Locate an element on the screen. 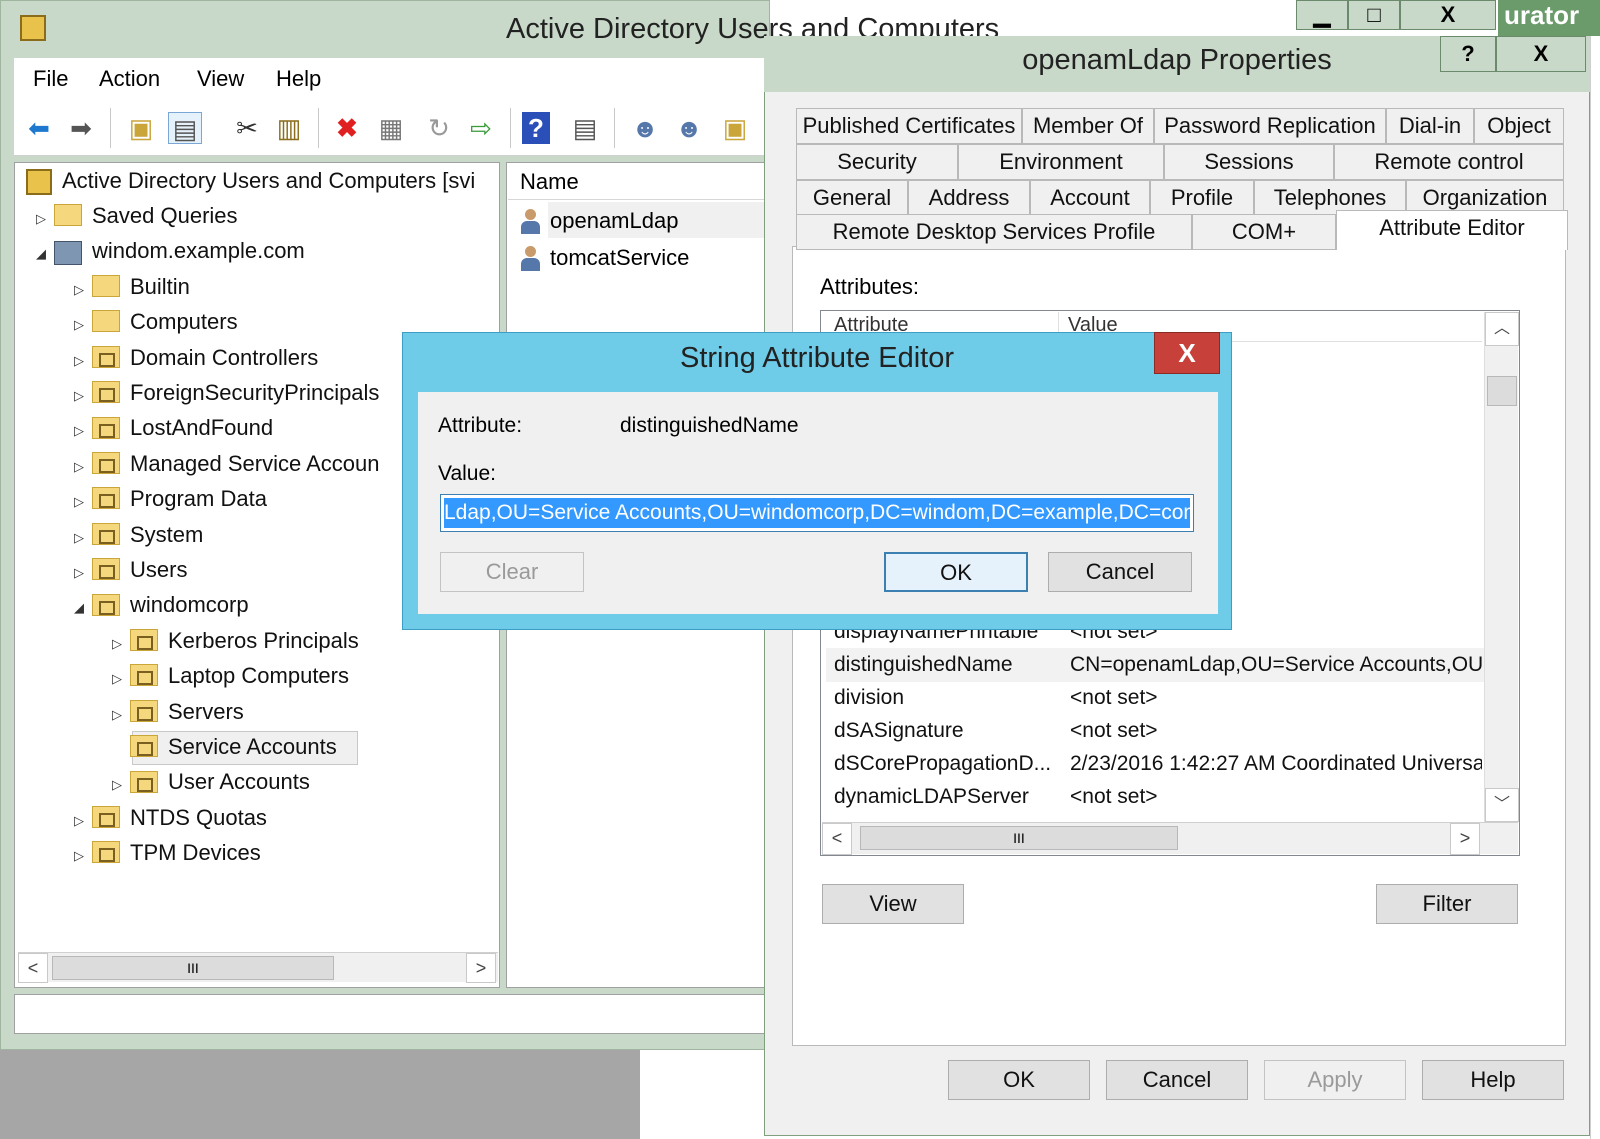 This screenshot has height=1139, width=1600. scroll-down-icon: ﹀ is located at coordinates (1502, 805).